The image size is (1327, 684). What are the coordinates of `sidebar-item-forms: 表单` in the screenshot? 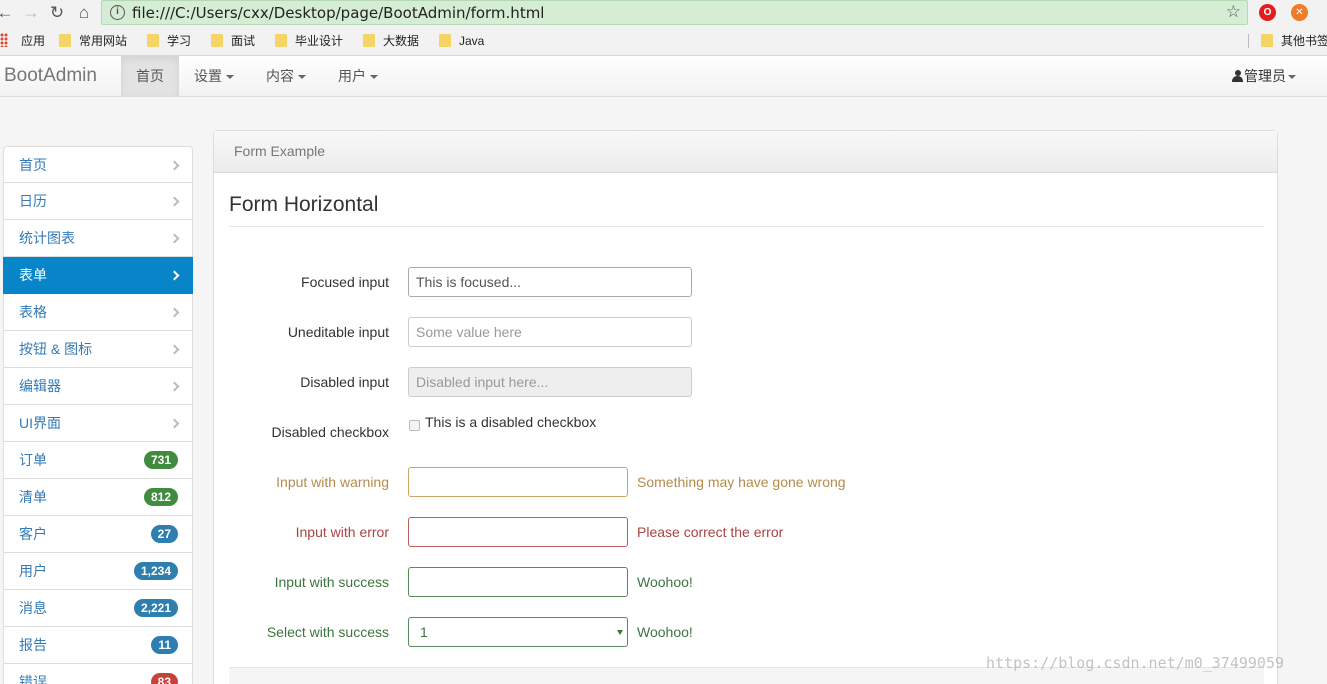 It's located at (98, 275).